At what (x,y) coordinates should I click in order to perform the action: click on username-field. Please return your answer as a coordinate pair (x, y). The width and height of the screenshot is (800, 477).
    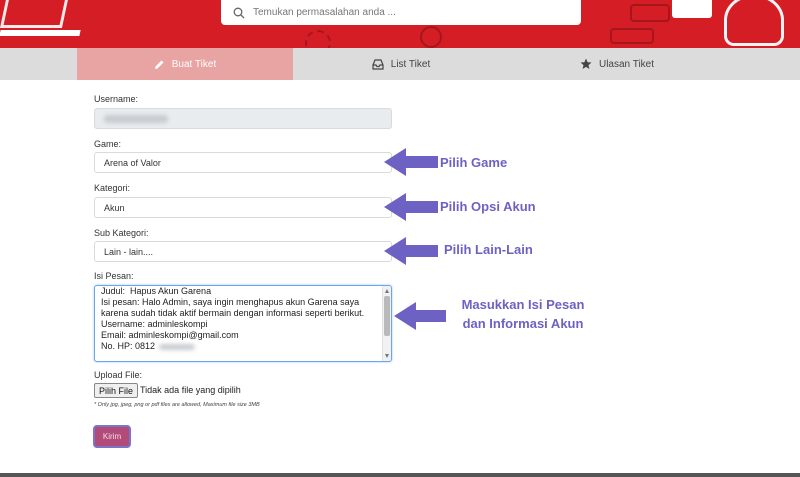
    Looking at the image, I should click on (243, 118).